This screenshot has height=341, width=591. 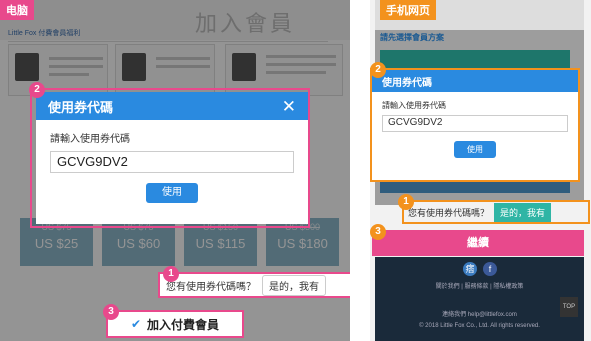 I want to click on top-button: TOP, so click(x=569, y=307).